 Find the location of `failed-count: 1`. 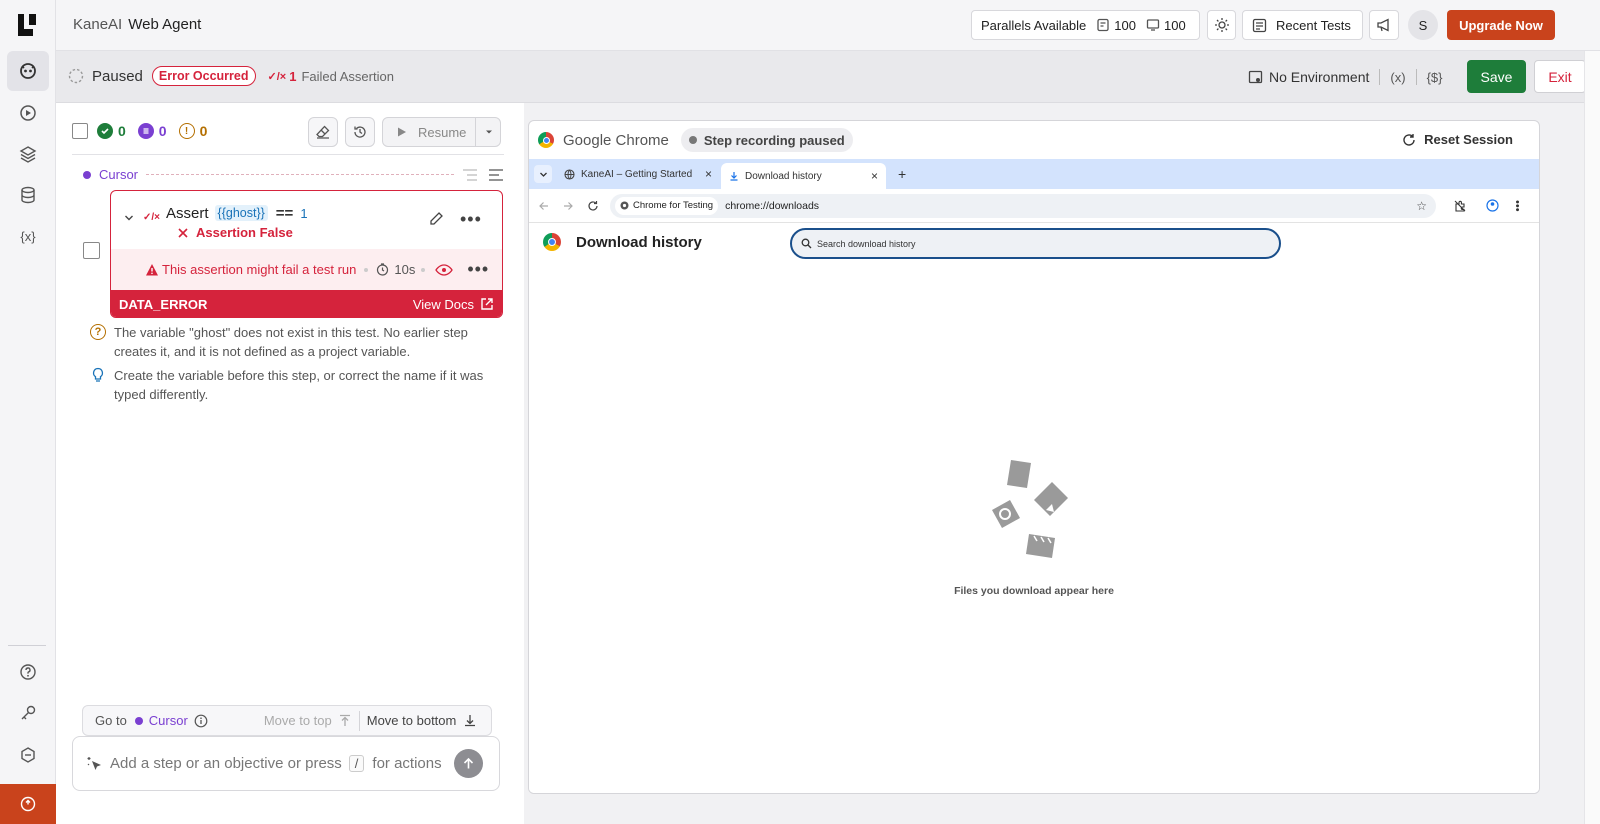

failed-count: 1 is located at coordinates (293, 76).